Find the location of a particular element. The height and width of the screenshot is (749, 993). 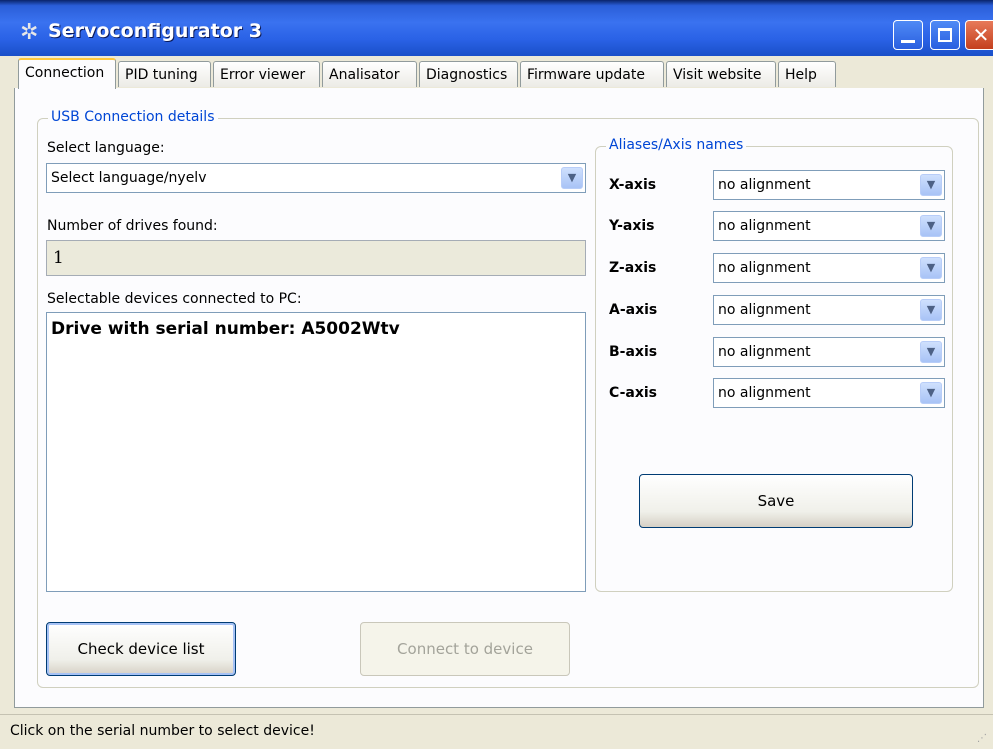

tab-connection: Connection is located at coordinates (67, 73).